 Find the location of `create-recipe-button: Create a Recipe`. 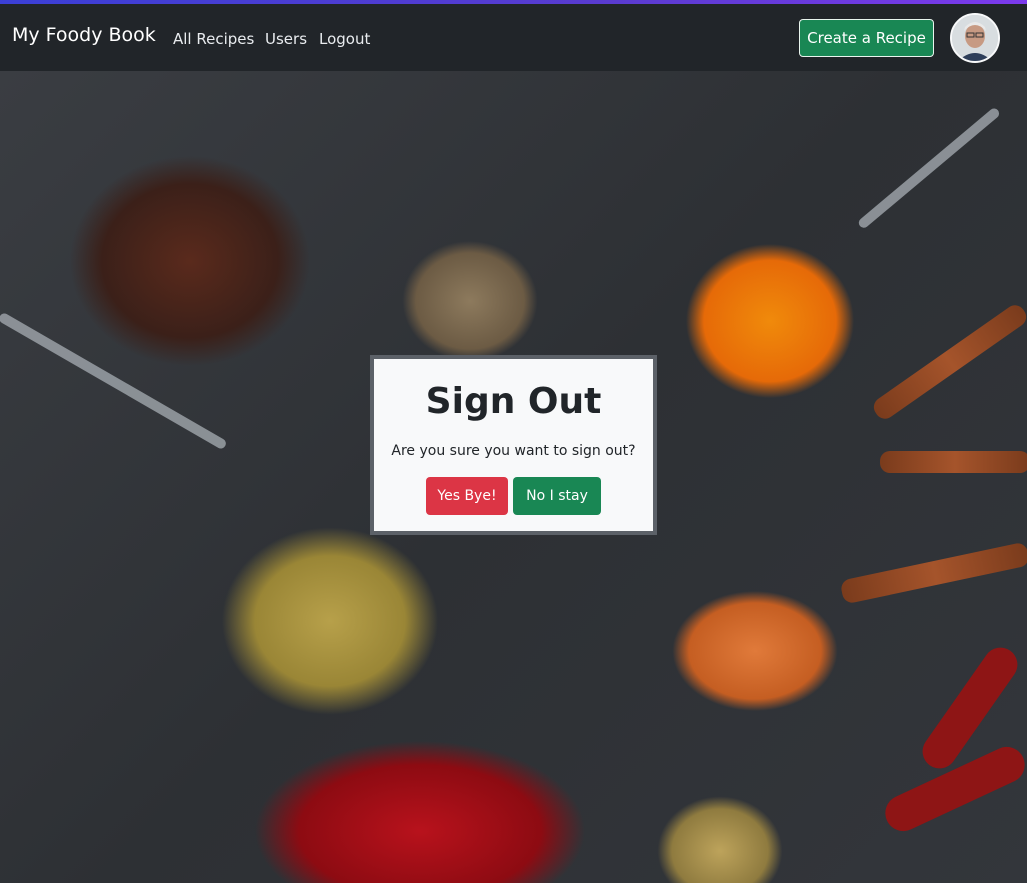

create-recipe-button: Create a Recipe is located at coordinates (866, 38).